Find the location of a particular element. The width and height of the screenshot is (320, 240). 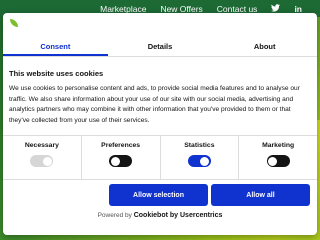

allow-all-button: Allow all is located at coordinates (260, 195).